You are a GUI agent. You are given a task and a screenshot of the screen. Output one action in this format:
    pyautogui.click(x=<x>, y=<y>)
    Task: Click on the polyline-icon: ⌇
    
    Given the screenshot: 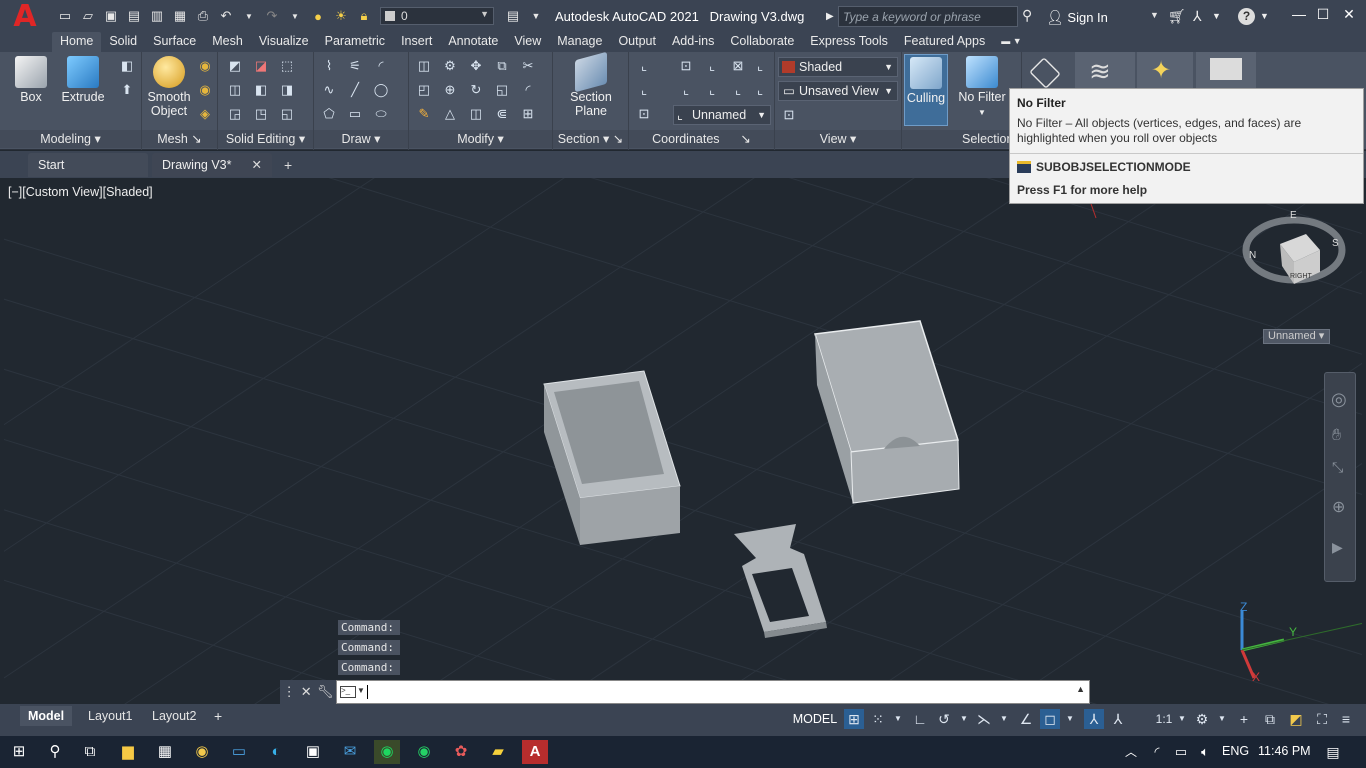 What is the action you would take?
    pyautogui.click(x=329, y=66)
    